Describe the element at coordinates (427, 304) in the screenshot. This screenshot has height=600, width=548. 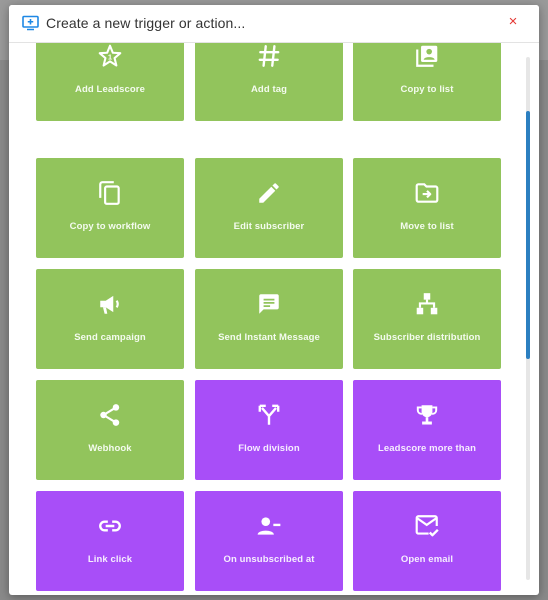
I see `hierarchy-icon` at that location.